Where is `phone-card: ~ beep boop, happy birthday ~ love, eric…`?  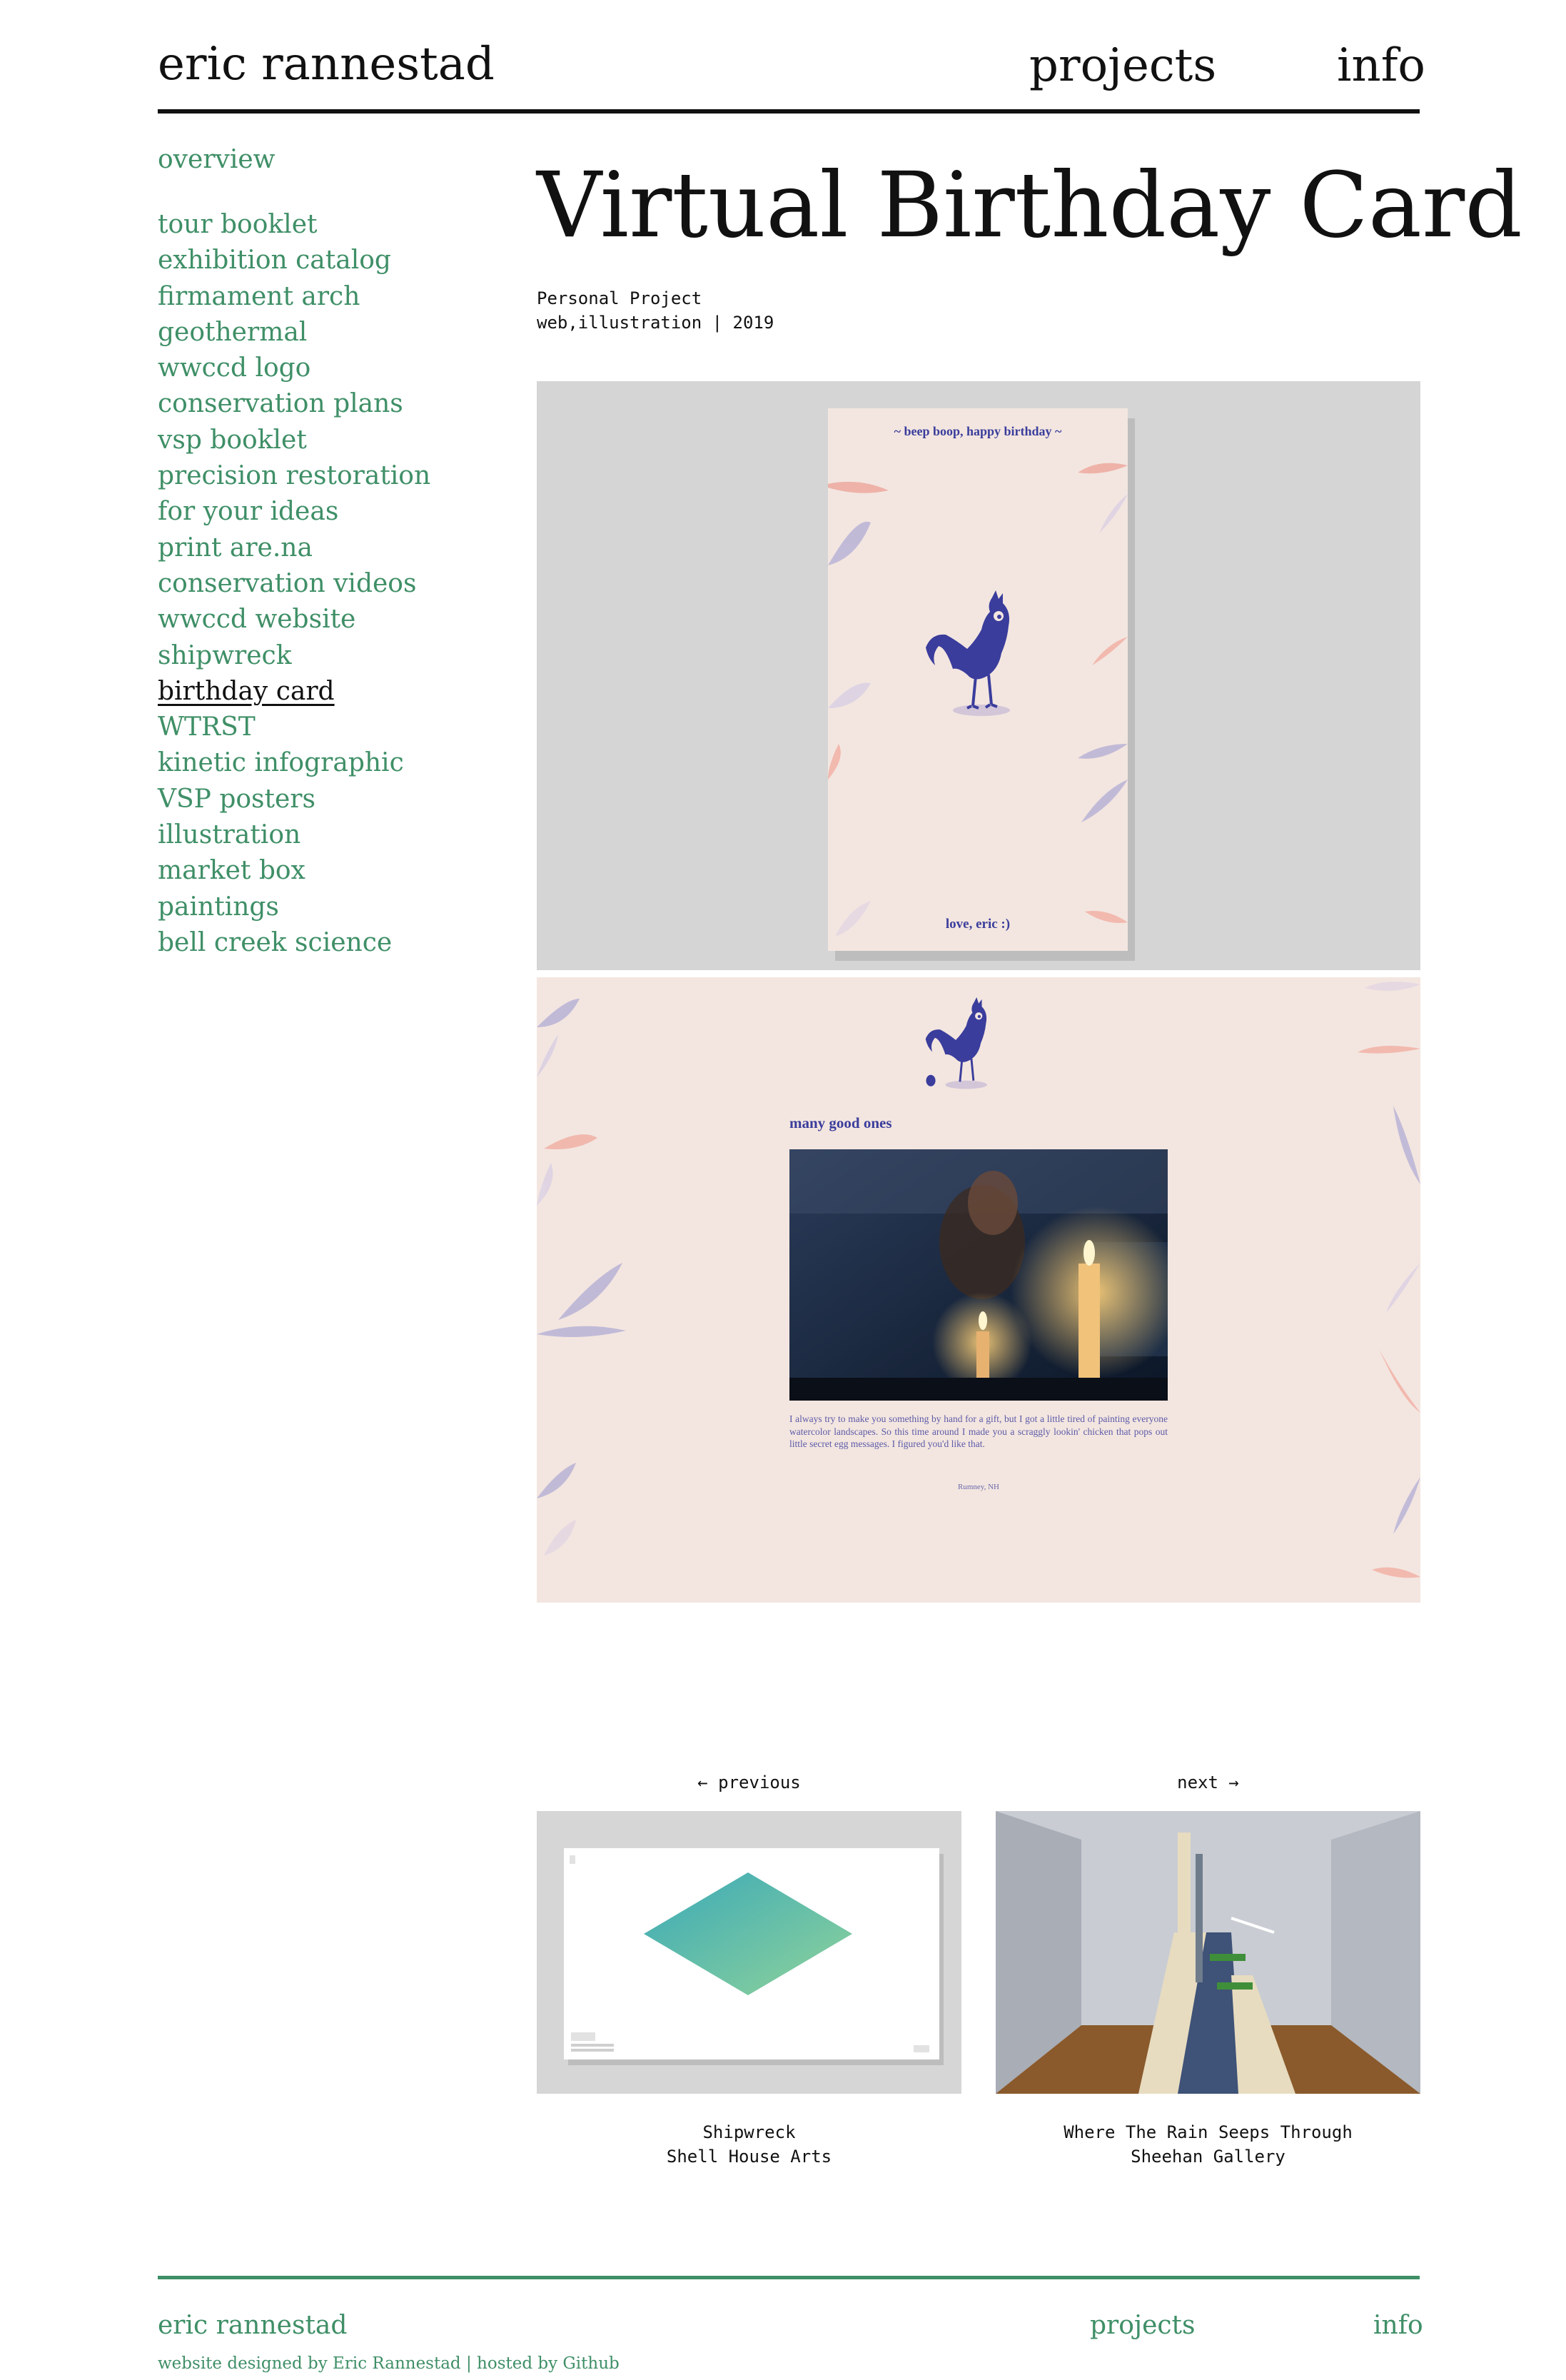
phone-card: ~ beep boop, happy birthday ~ love, eric… is located at coordinates (978, 679).